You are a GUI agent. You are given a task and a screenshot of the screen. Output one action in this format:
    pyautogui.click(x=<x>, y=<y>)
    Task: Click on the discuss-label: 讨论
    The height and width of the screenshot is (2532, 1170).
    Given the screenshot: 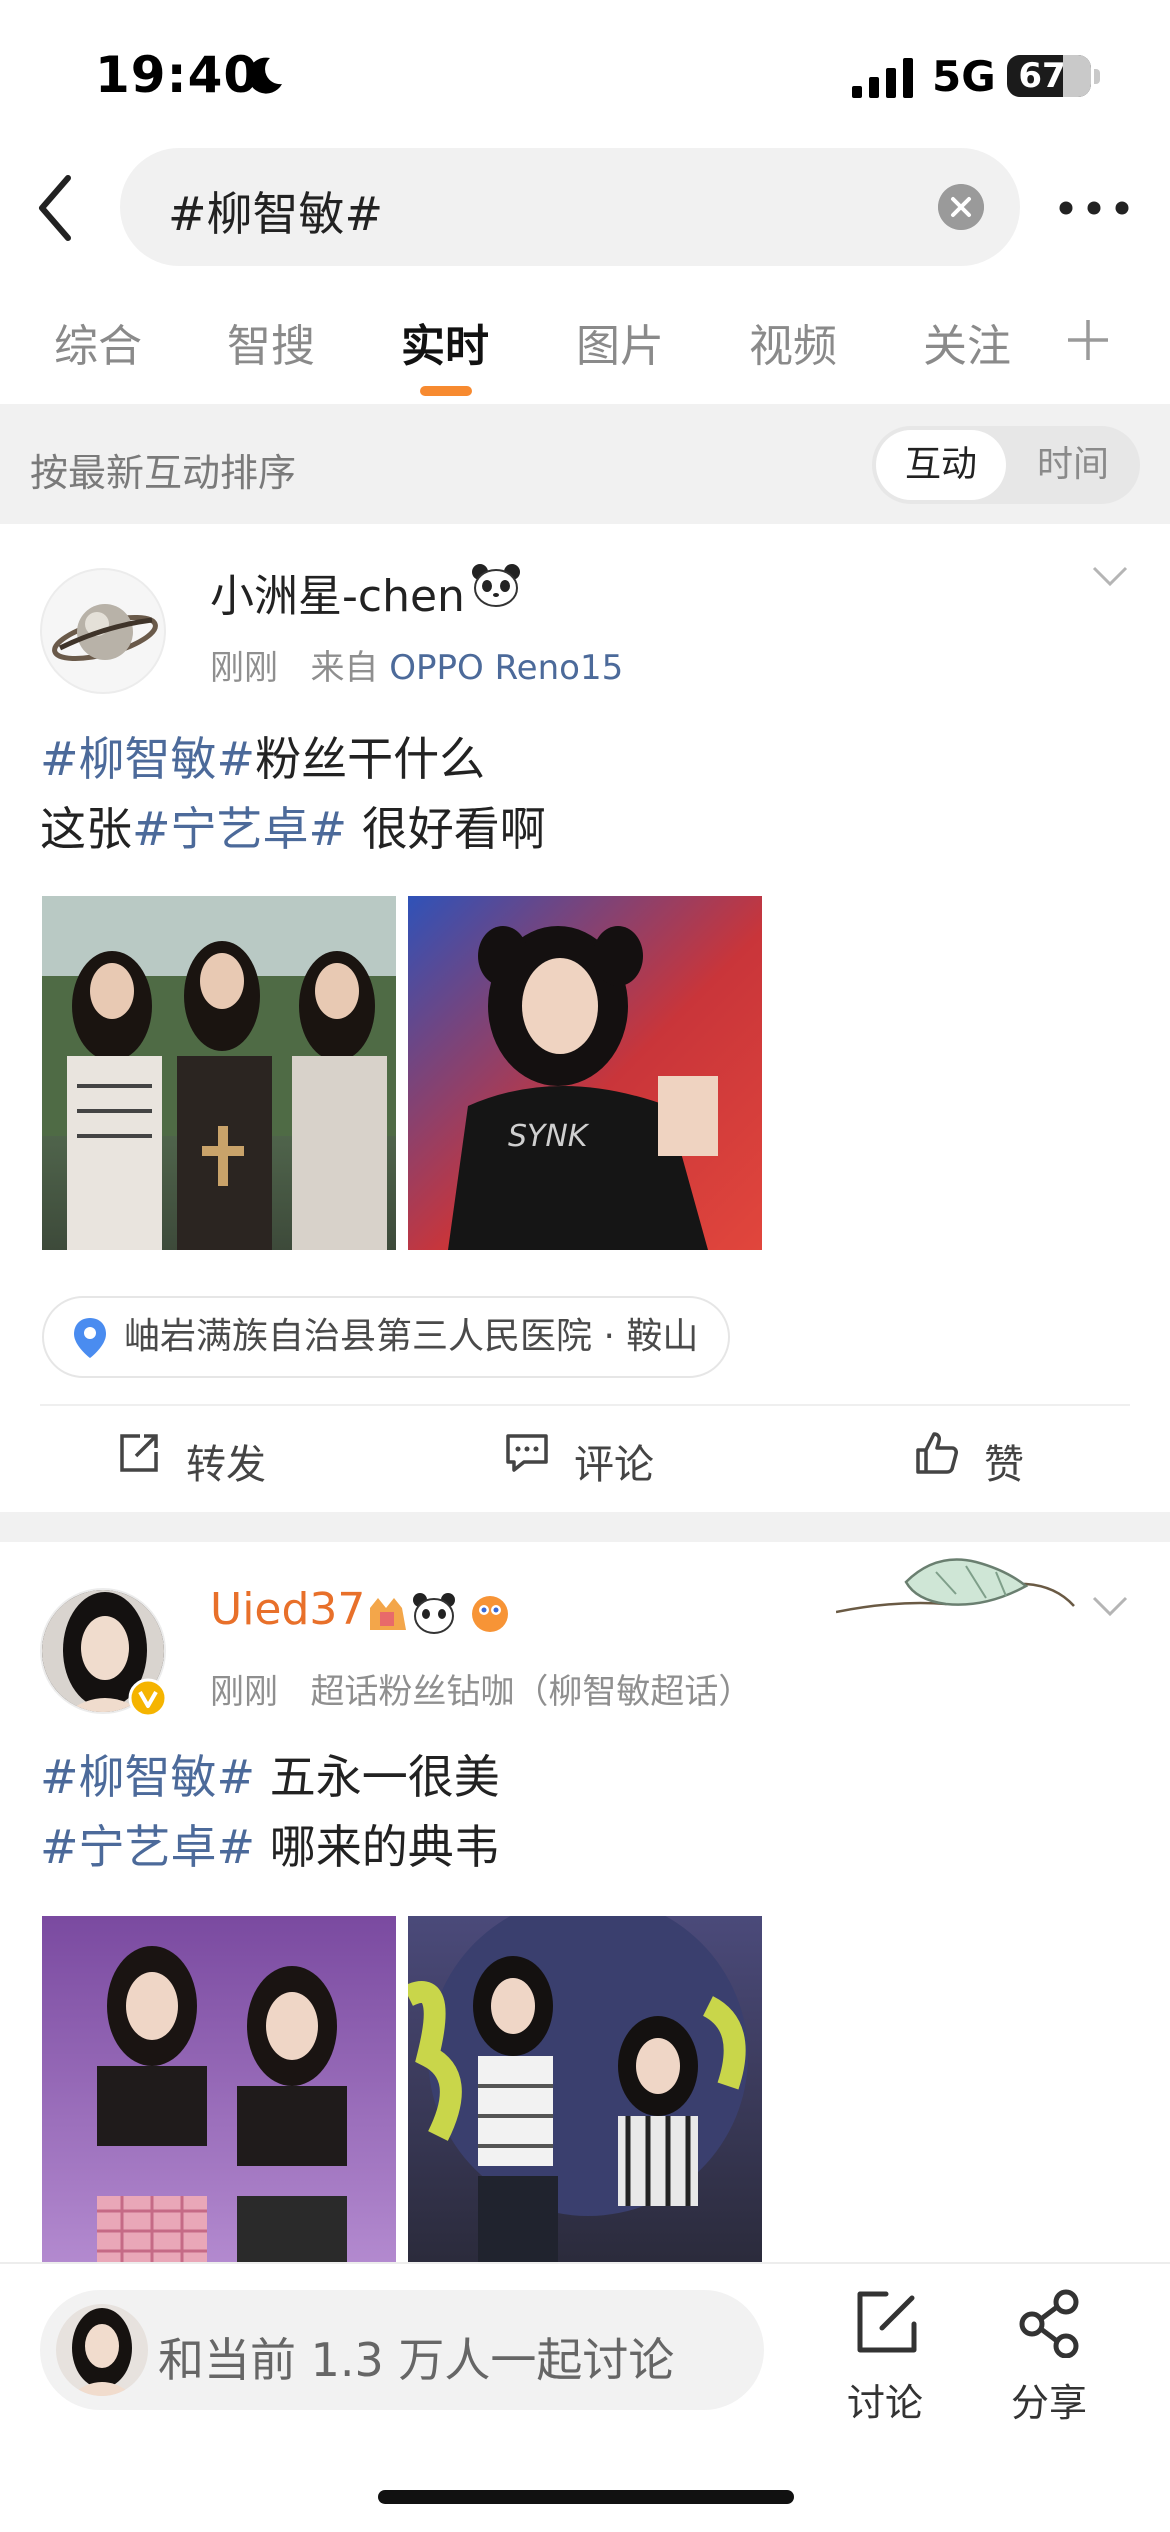 What is the action you would take?
    pyautogui.click(x=884, y=2403)
    